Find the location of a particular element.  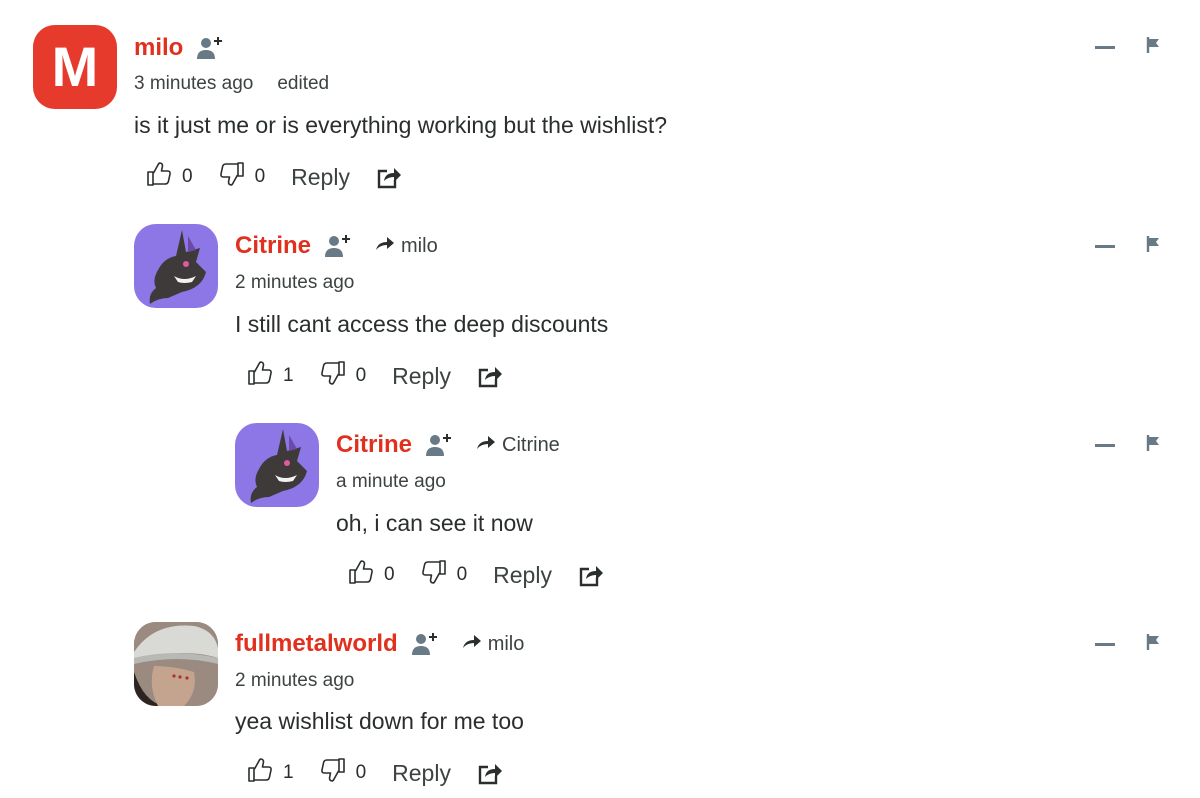

avatar: M is located at coordinates (75, 67).